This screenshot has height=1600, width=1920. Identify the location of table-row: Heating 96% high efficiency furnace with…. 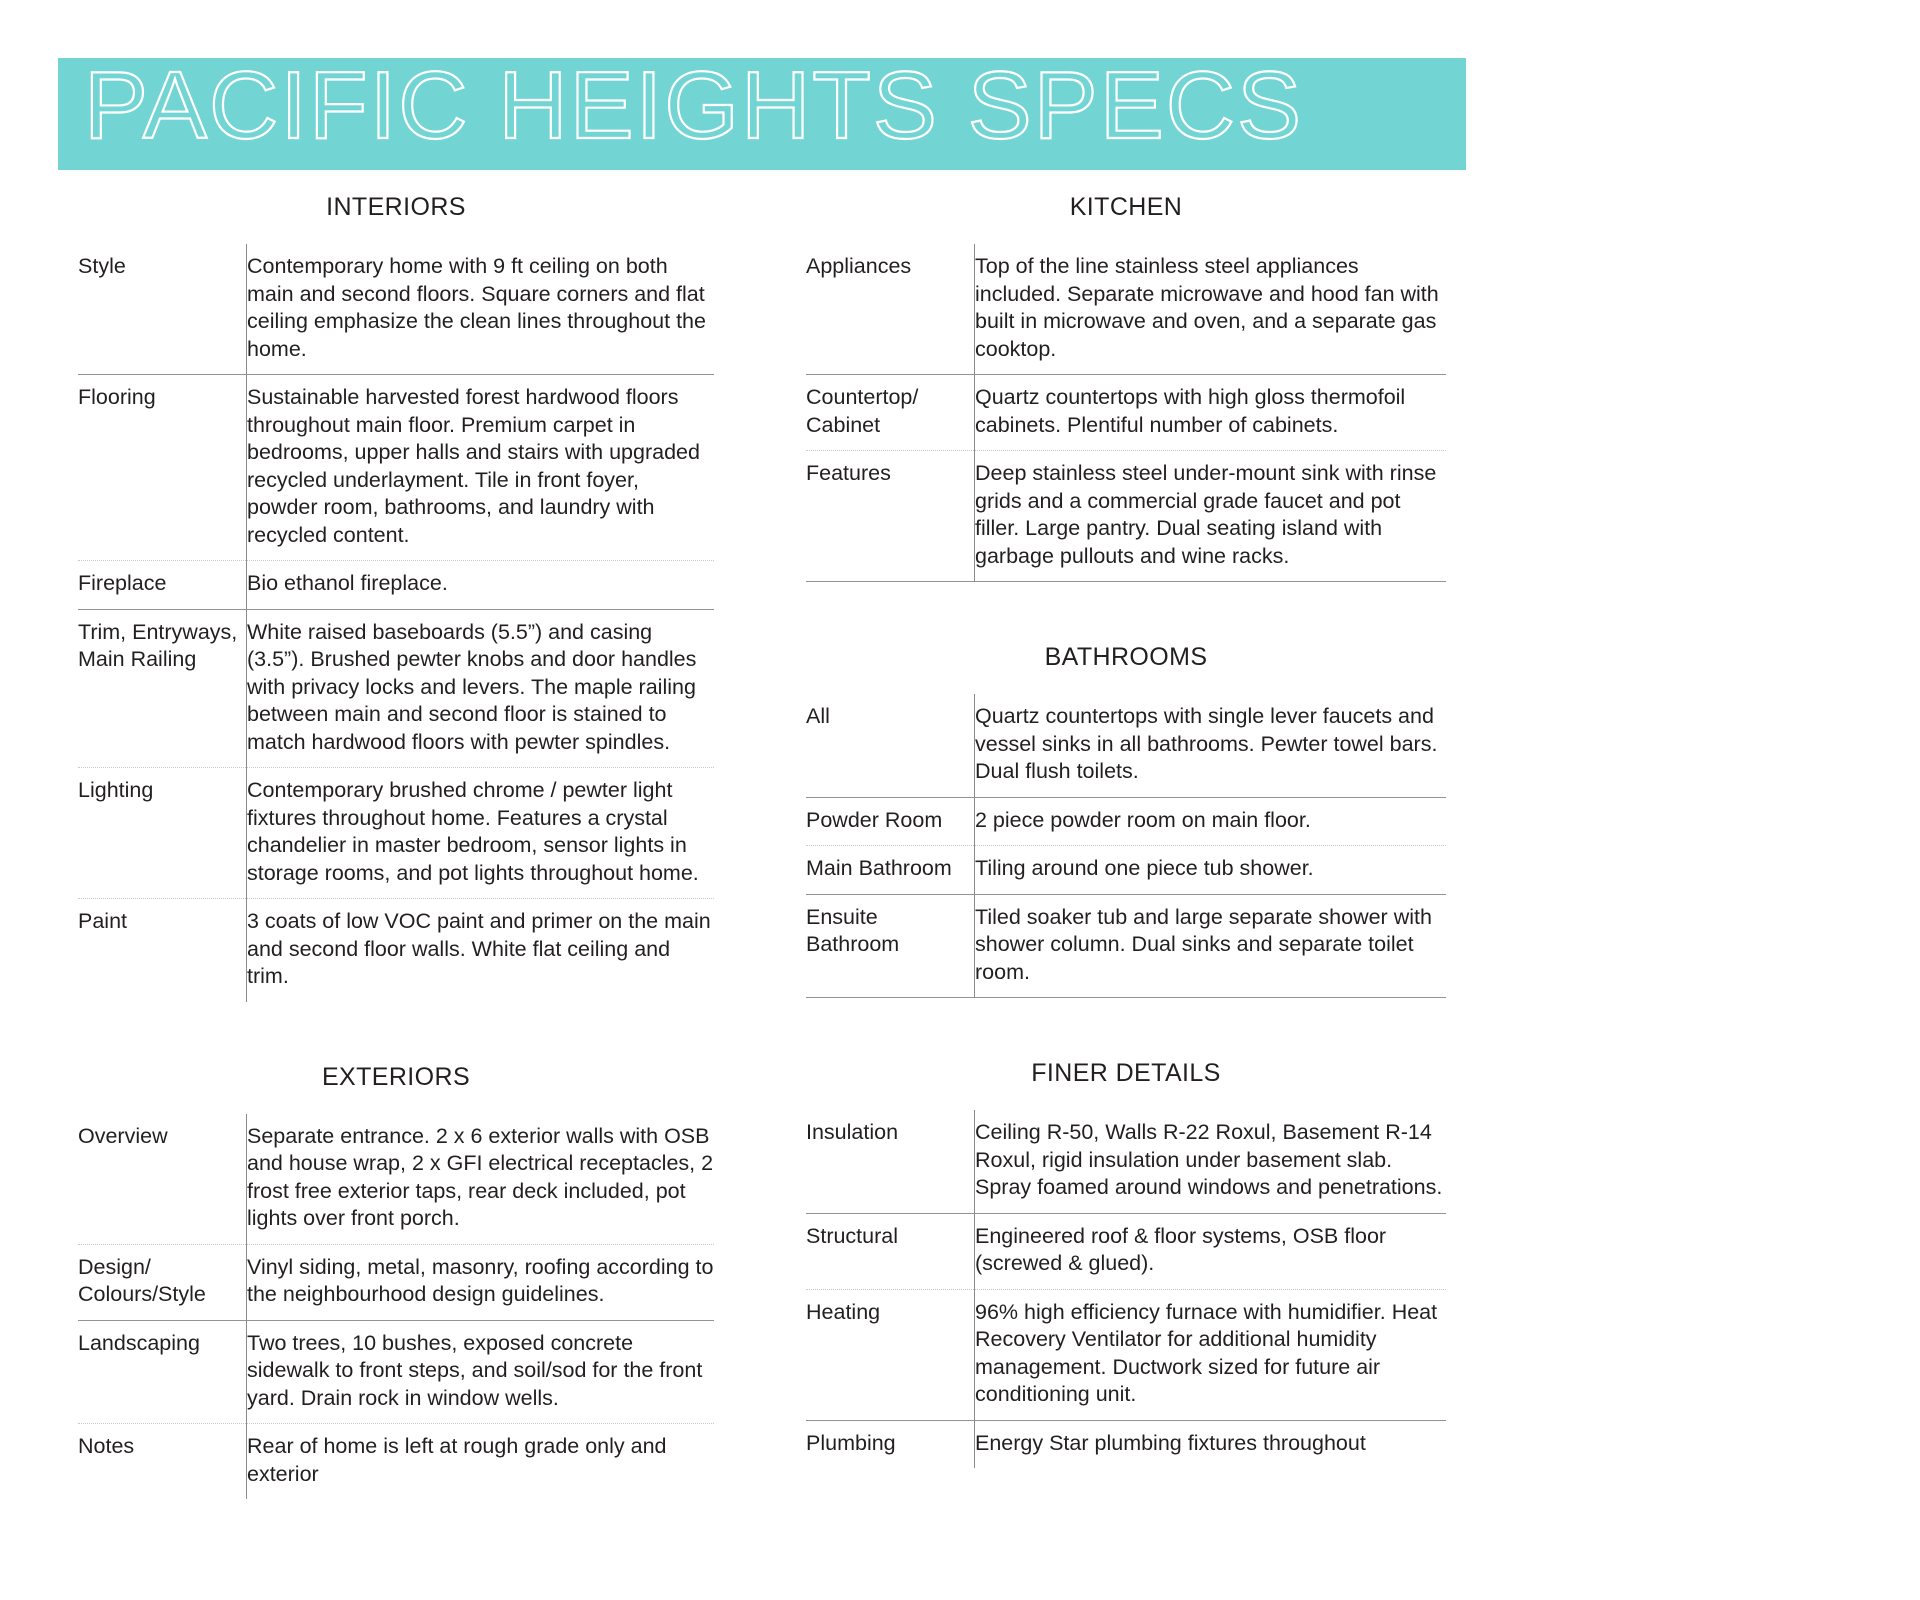
(1126, 1354).